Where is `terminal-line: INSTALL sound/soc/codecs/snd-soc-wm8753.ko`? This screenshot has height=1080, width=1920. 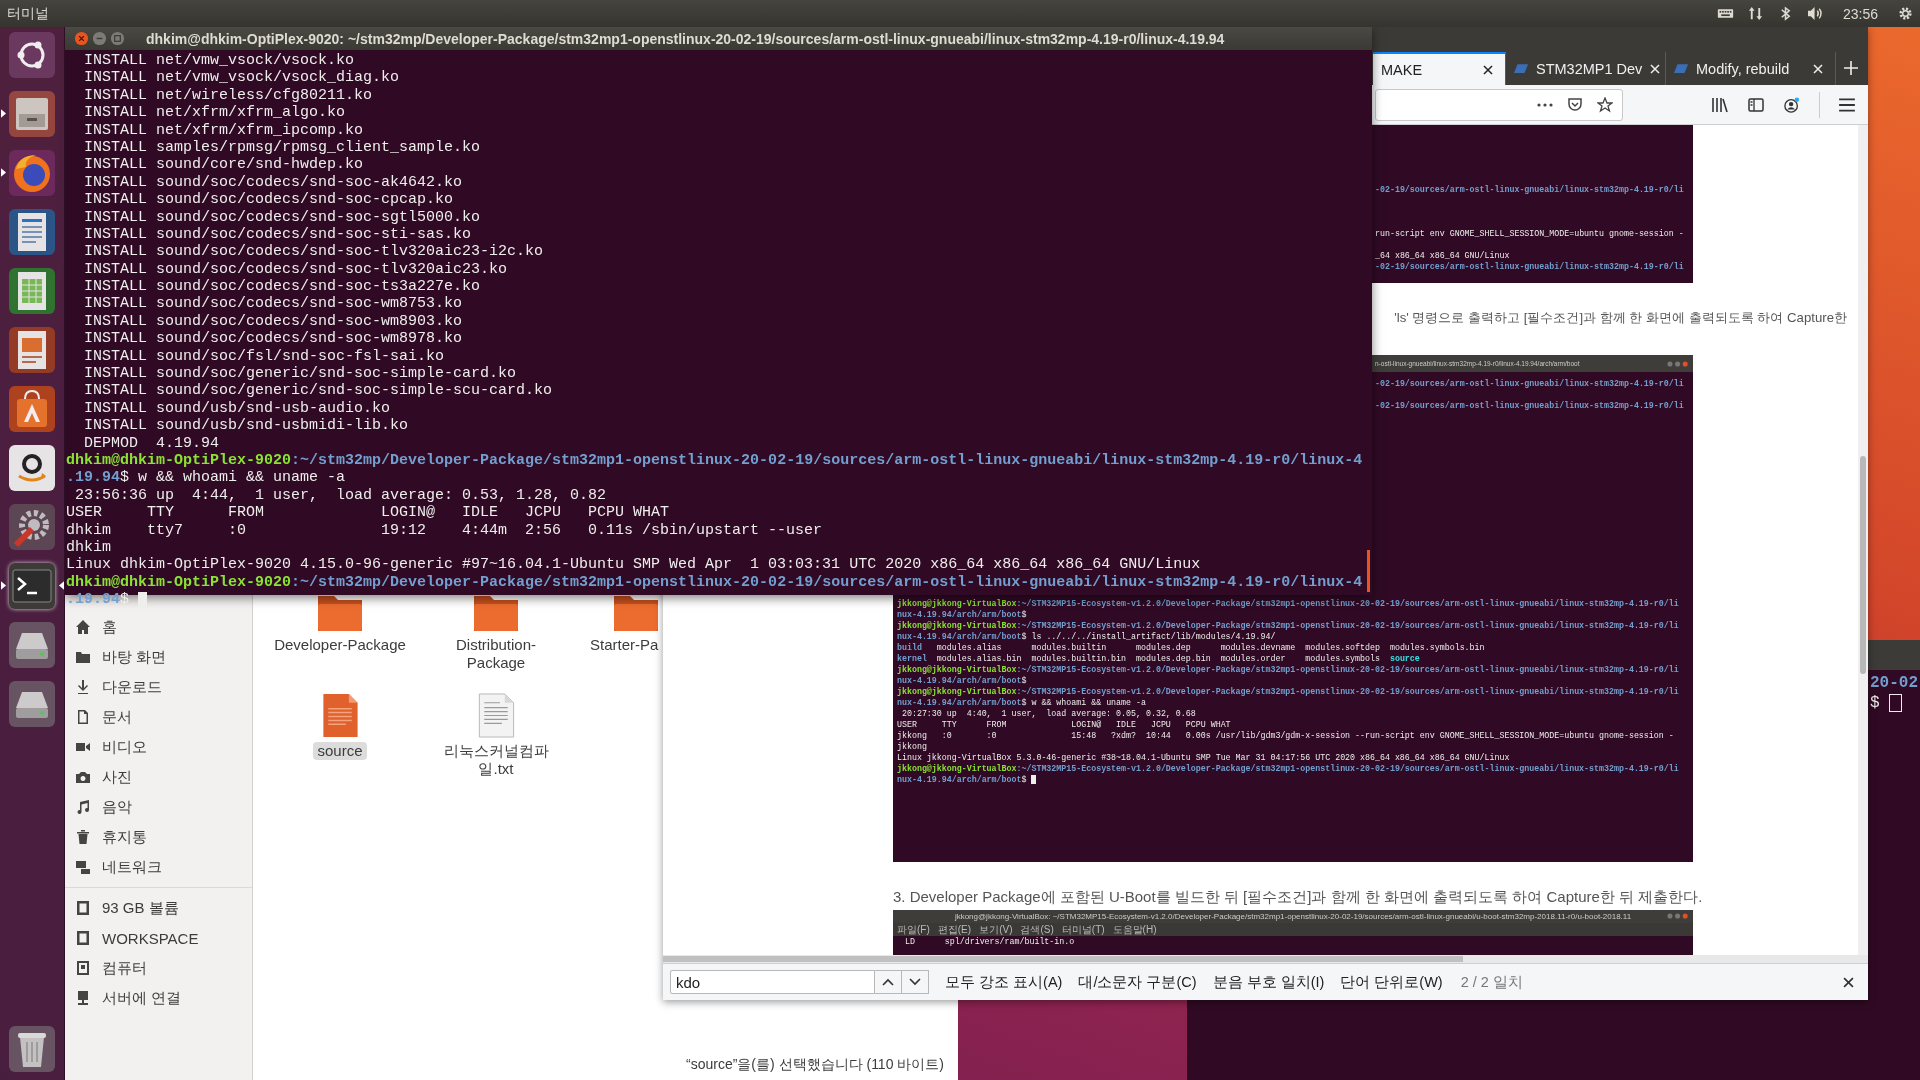
terminal-line: INSTALL sound/soc/codecs/snd-soc-wm8753.ko is located at coordinates (273, 304).